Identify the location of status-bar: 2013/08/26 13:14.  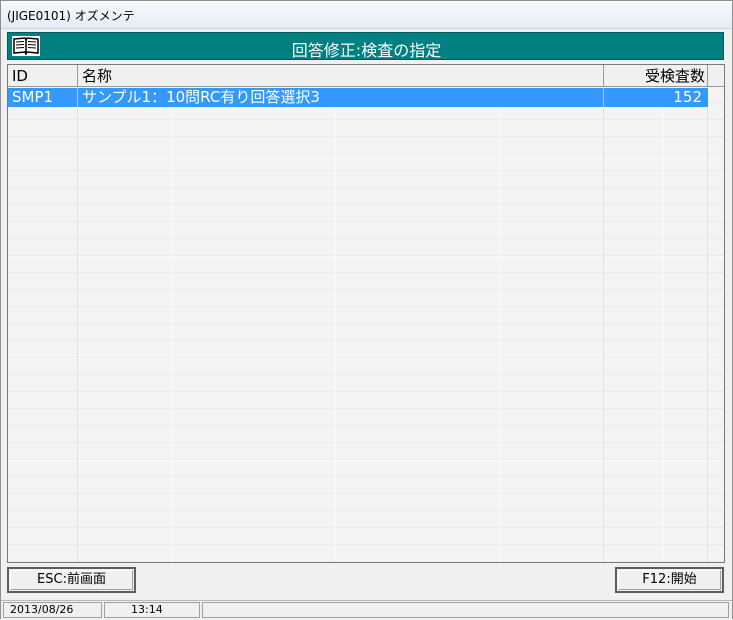
(366, 610).